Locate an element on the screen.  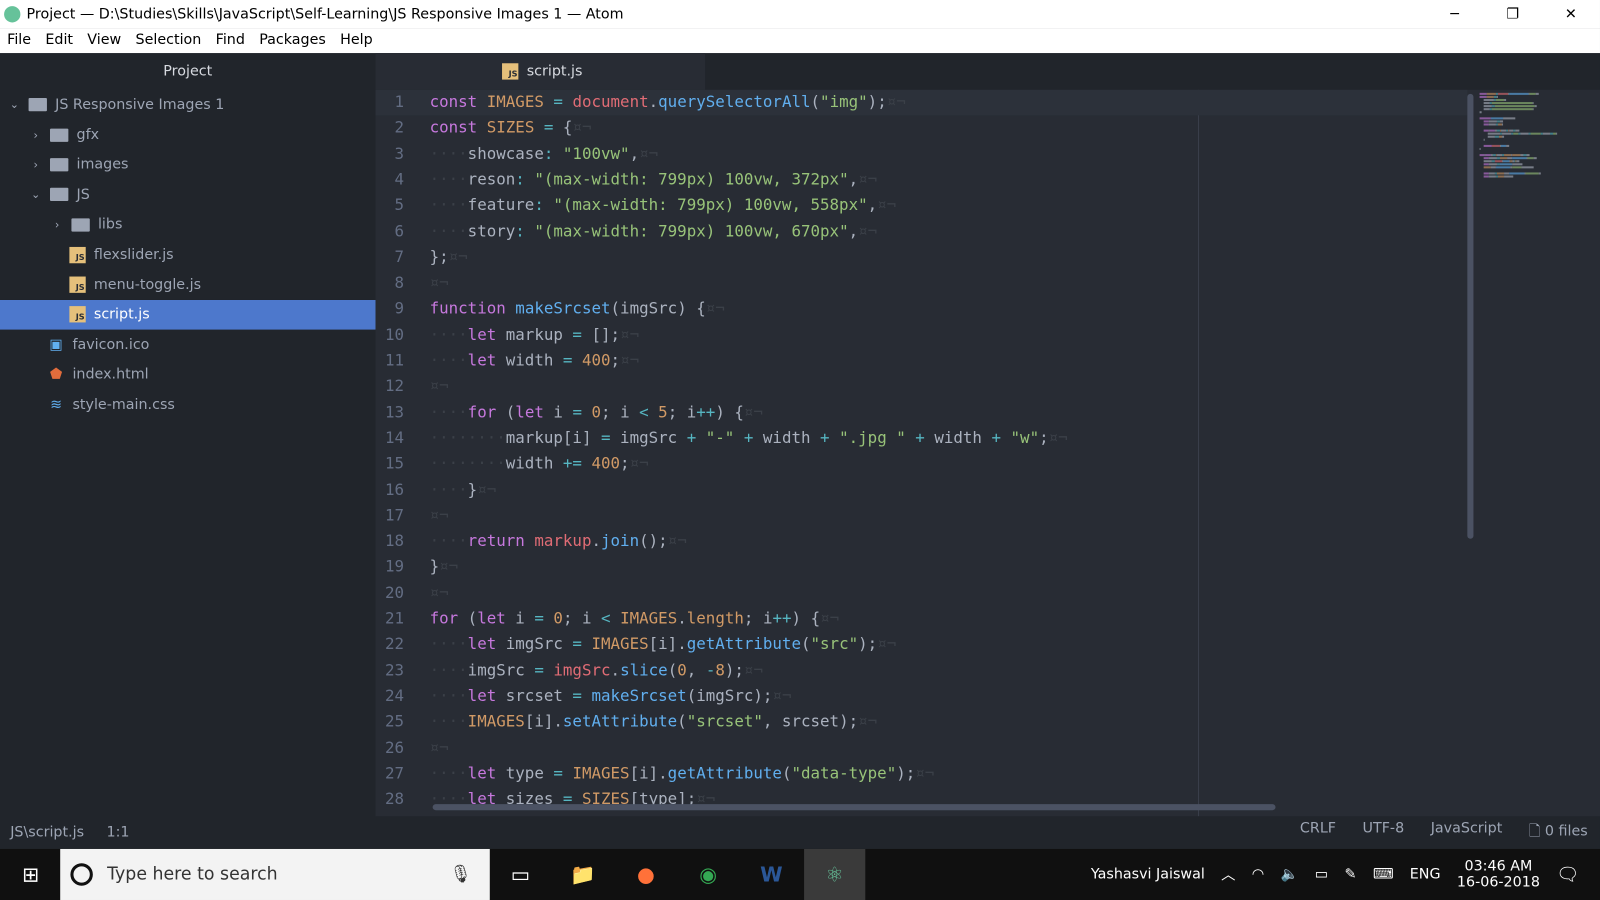
file-explorer-icon: 📁 is located at coordinates (582, 874).